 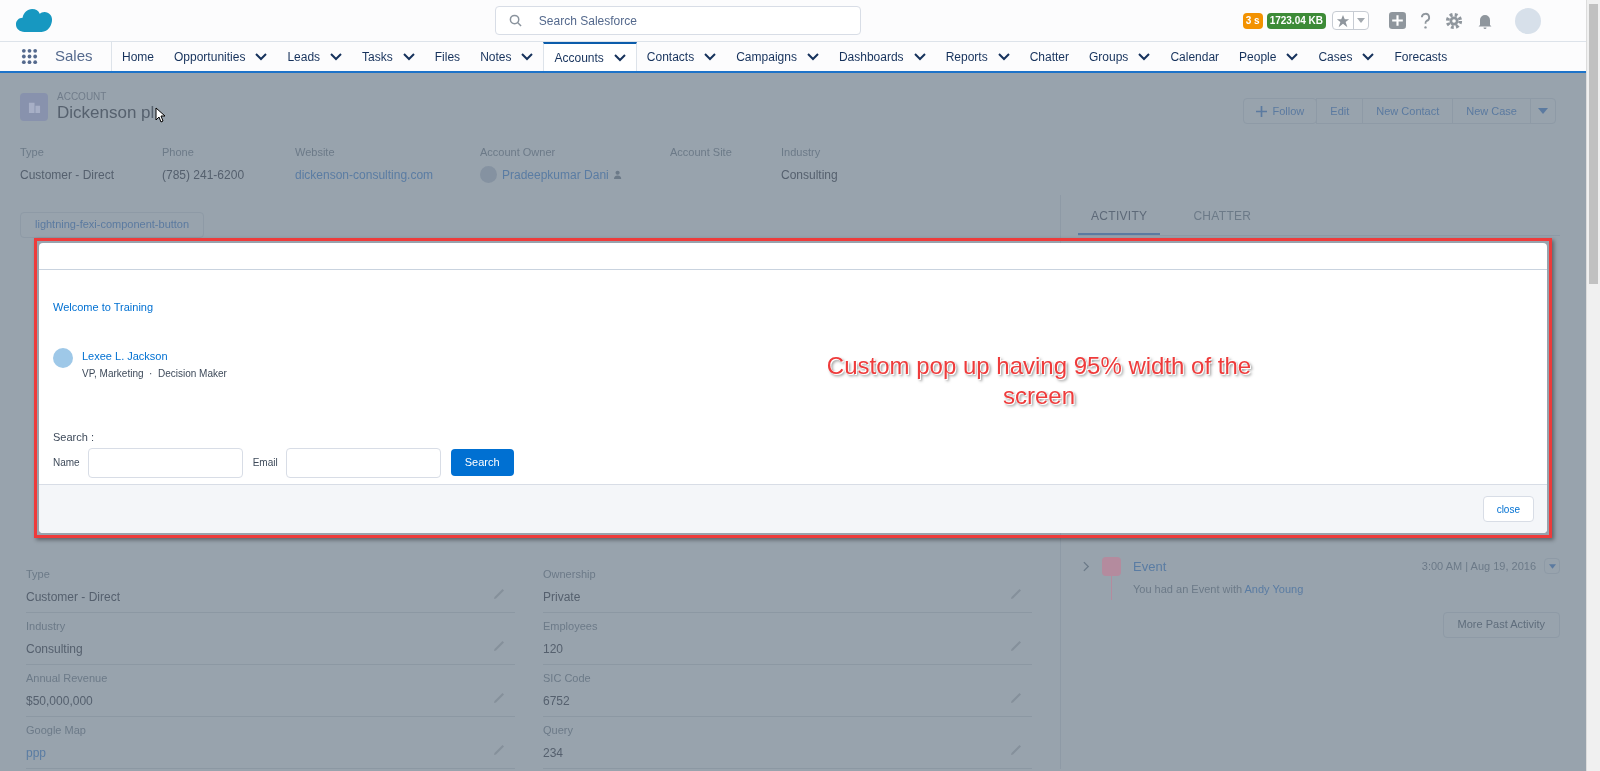 What do you see at coordinates (204, 175) in the screenshot?
I see `highlight-value: (785) 241-6200` at bounding box center [204, 175].